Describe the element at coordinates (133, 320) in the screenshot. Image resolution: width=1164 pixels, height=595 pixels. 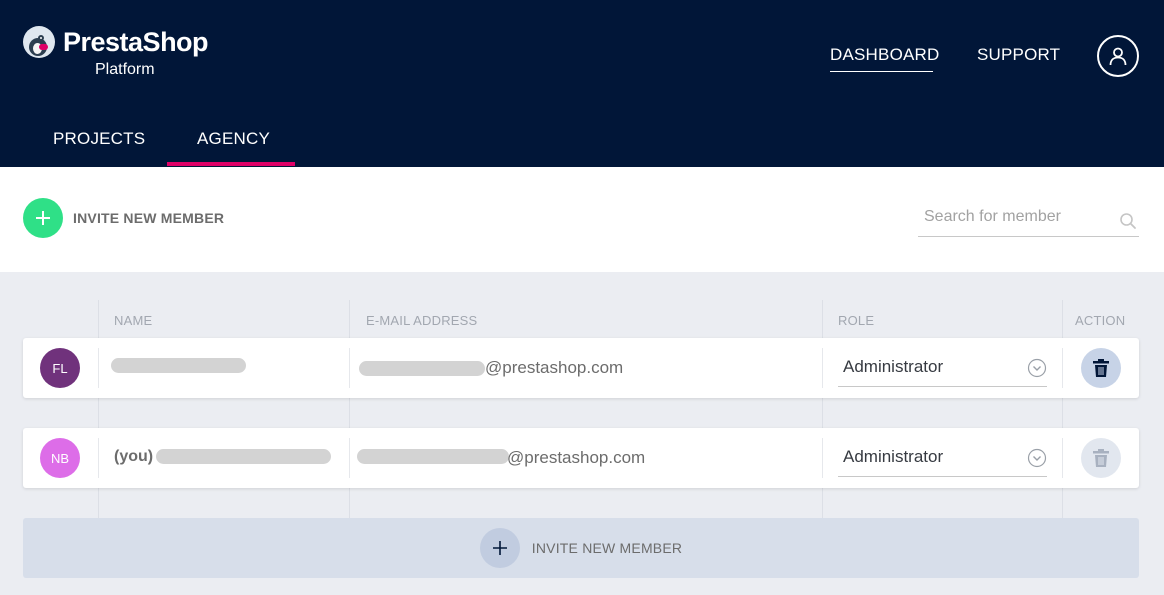
I see `header-name: NAME` at that location.